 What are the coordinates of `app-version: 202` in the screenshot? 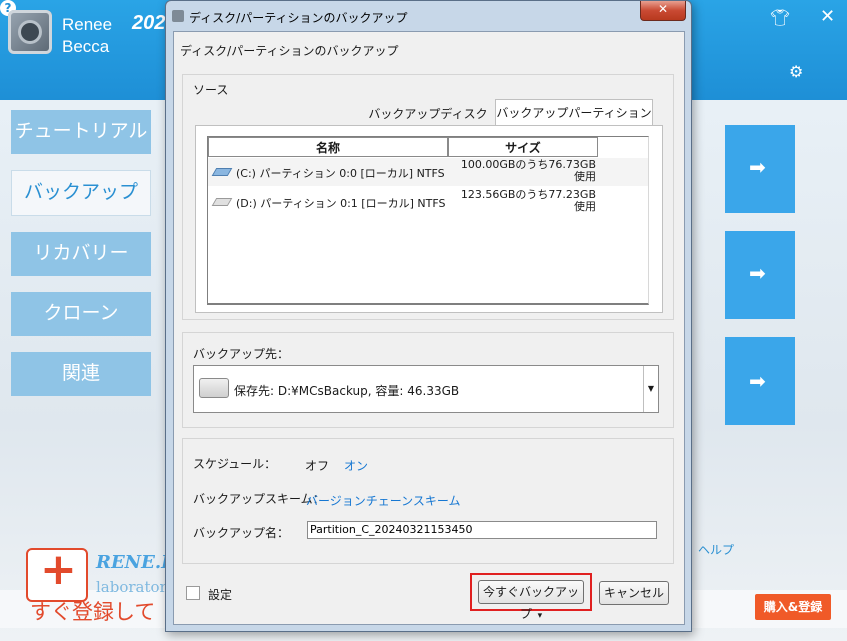 It's located at (149, 23).